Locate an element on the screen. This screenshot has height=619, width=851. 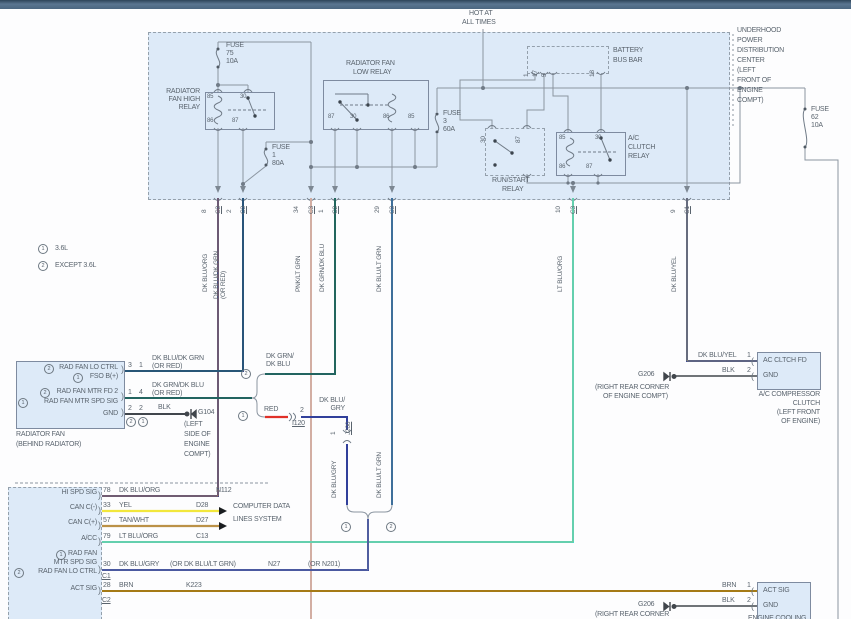
low-relay-pin-30: 30 is located at coordinates (353, 117).